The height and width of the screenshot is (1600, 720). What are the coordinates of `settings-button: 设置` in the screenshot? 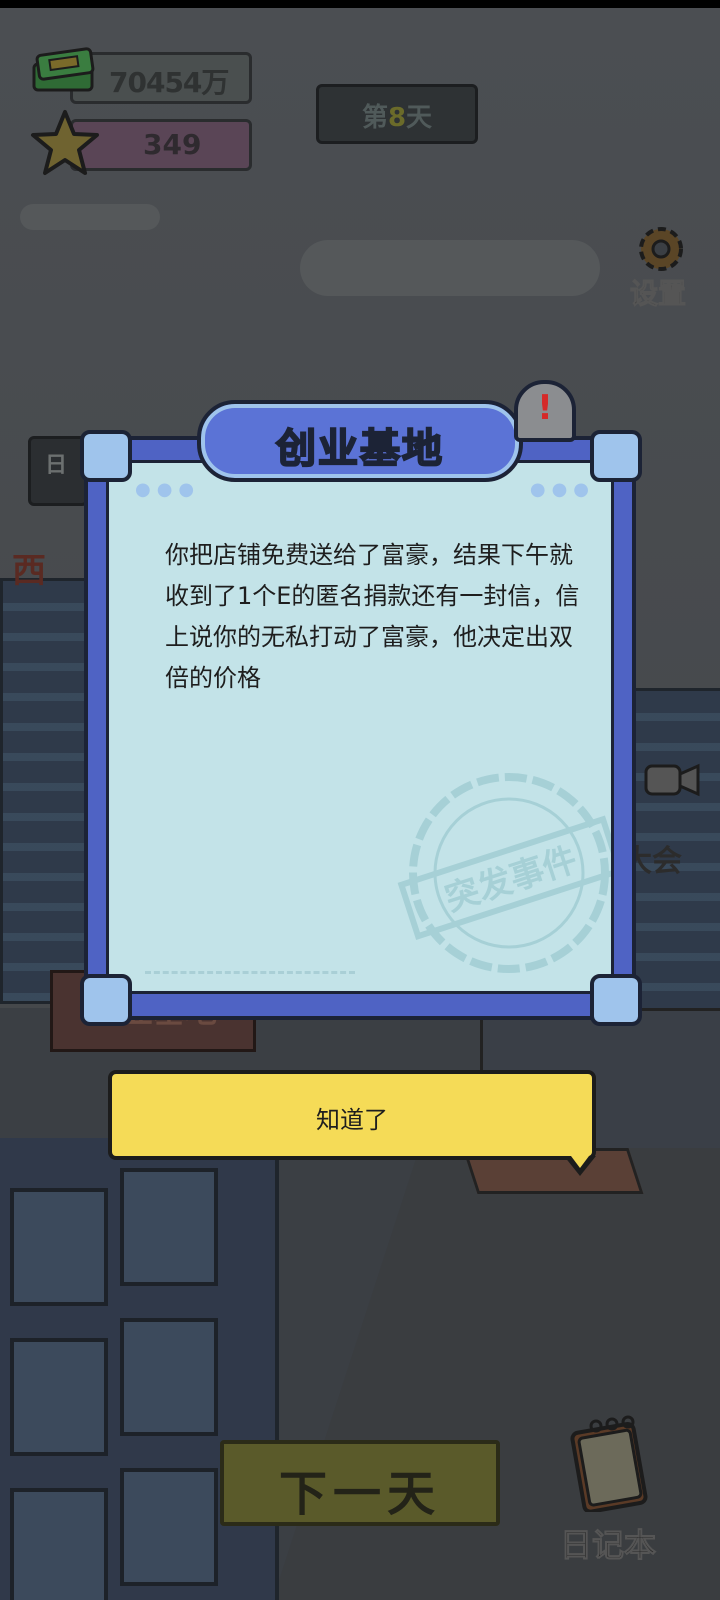 It's located at (658, 265).